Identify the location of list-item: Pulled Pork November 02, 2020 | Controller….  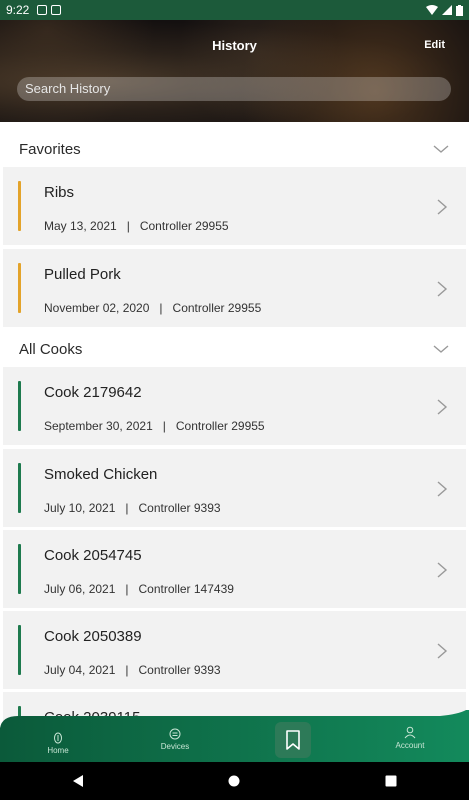
(234, 288).